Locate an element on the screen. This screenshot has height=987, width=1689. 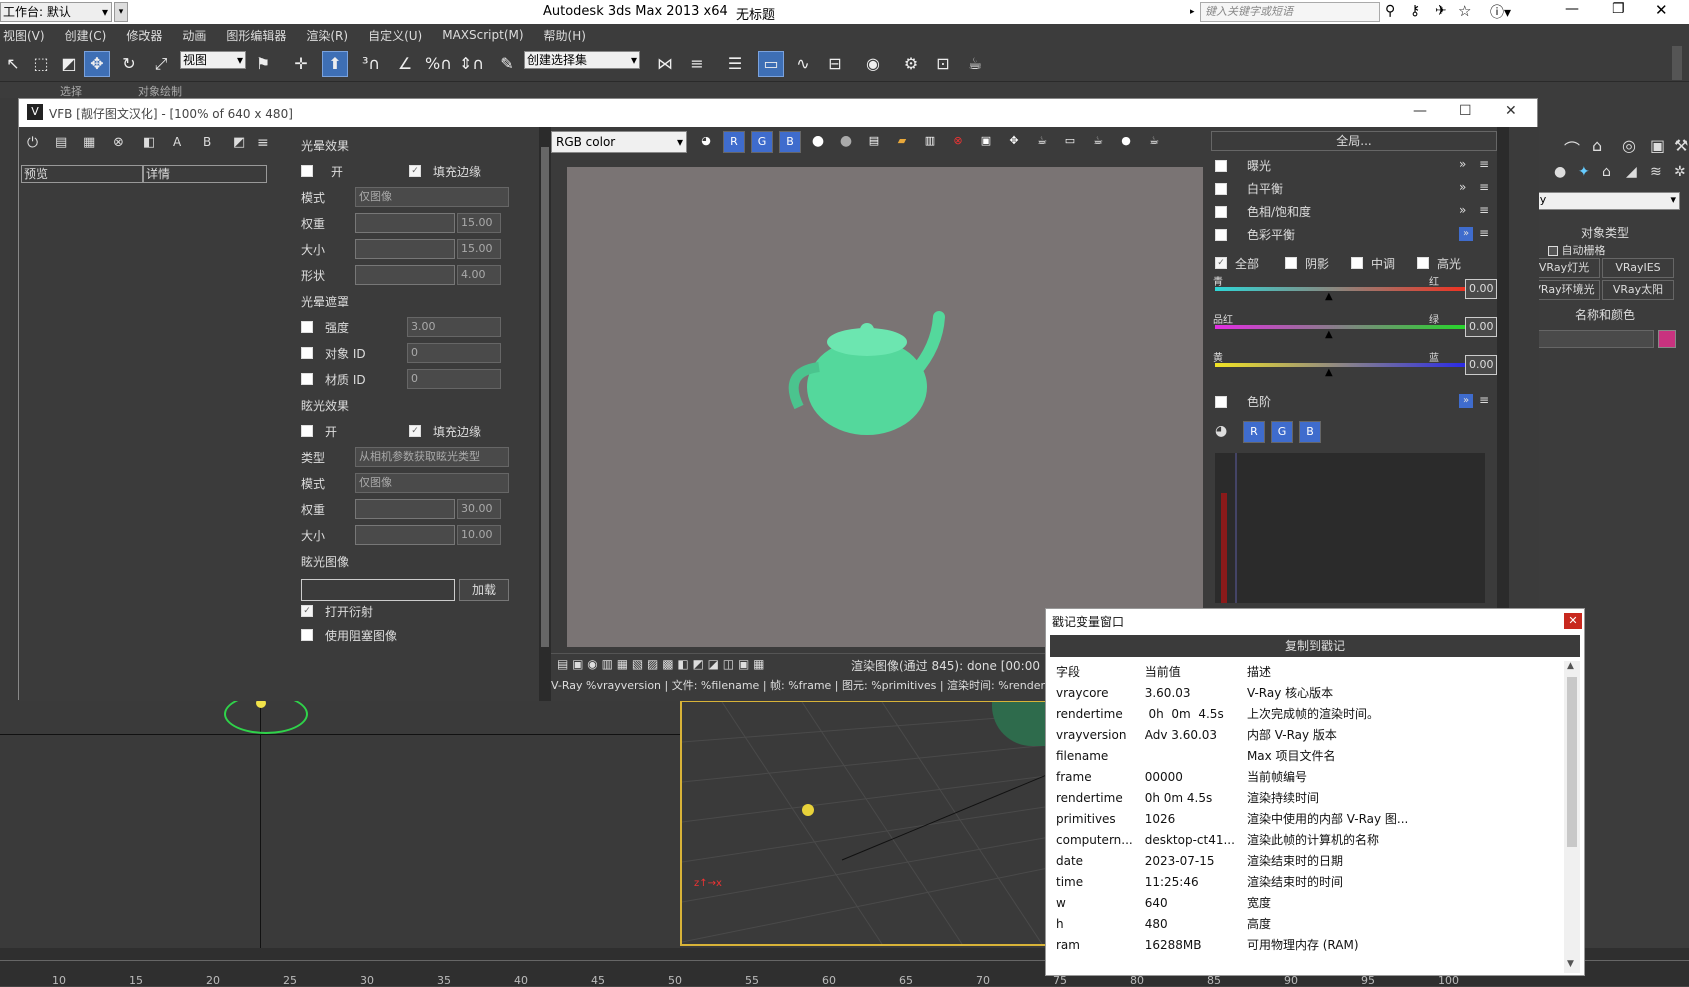
table-row: time 11:25:46 渲染结束时的时间 is located at coordinates (1235, 881).